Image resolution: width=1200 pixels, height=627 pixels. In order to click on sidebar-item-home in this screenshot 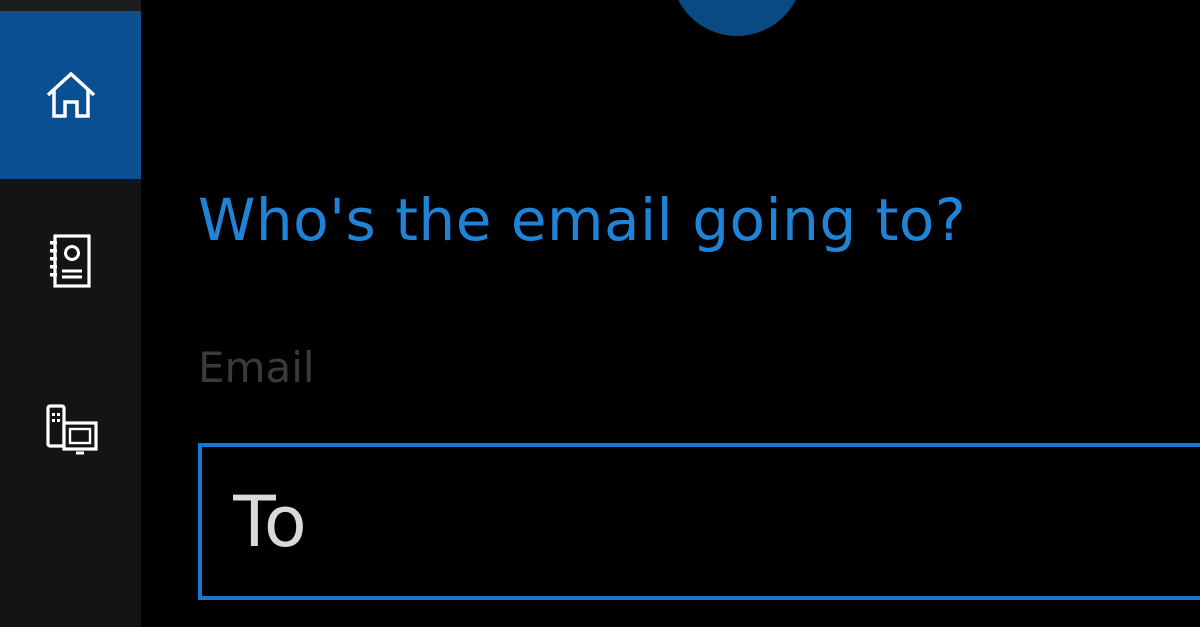, I will do `click(70, 95)`.